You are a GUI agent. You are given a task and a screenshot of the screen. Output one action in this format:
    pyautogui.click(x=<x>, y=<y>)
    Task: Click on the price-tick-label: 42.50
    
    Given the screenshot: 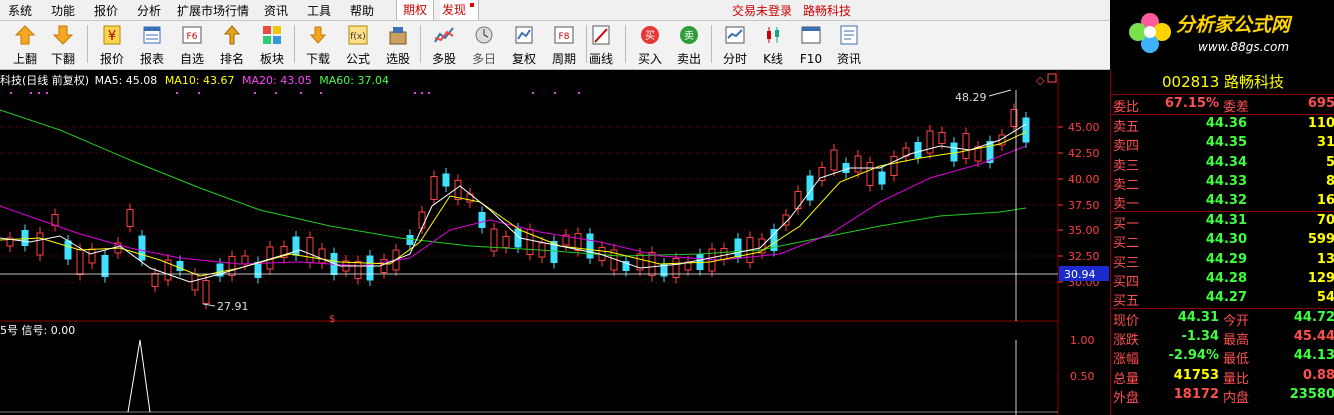 What is the action you would take?
    pyautogui.click(x=1084, y=153)
    